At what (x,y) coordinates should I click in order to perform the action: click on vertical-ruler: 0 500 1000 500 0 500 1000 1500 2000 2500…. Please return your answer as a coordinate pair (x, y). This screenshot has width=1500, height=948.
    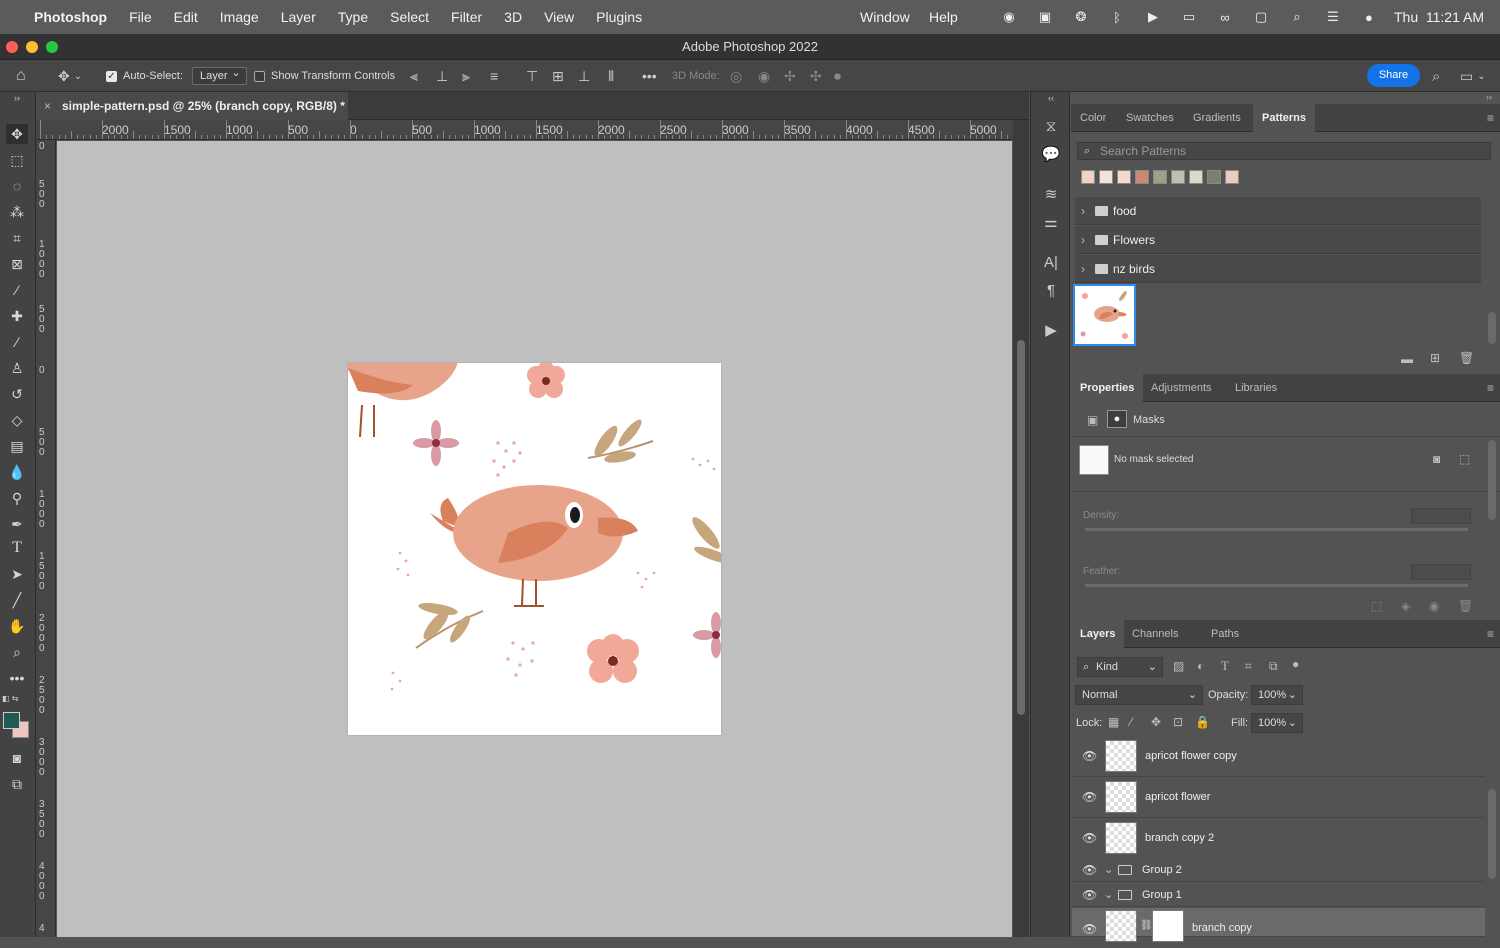
    Looking at the image, I should click on (46, 538).